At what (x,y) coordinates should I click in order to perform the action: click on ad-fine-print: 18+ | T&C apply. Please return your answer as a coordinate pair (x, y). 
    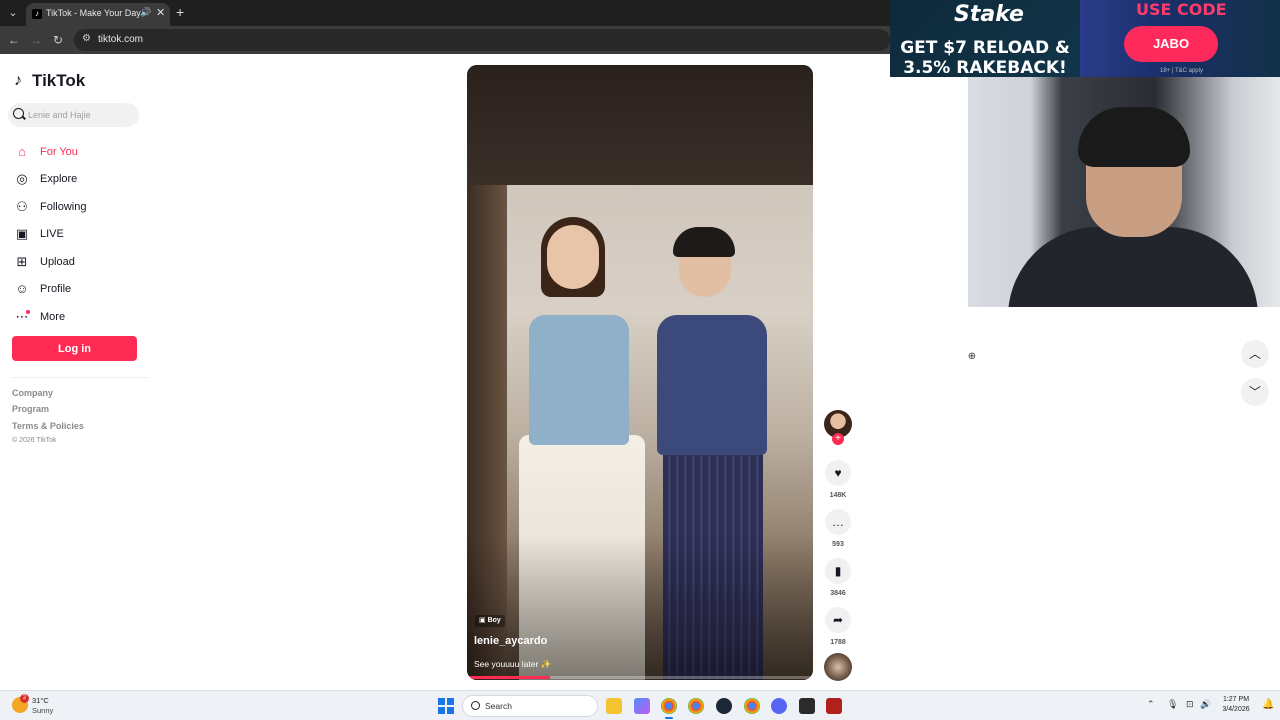
    Looking at the image, I should click on (1181, 71).